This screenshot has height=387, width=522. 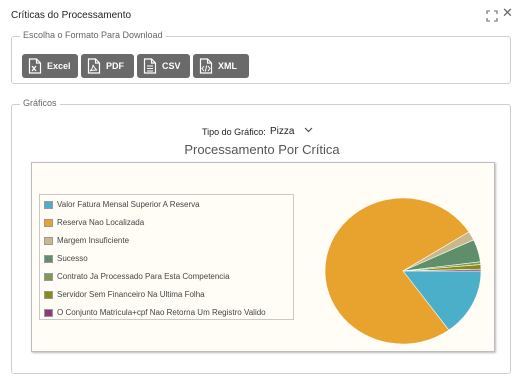 What do you see at coordinates (171, 66) in the screenshot?
I see `csv-button-label: CSV` at bounding box center [171, 66].